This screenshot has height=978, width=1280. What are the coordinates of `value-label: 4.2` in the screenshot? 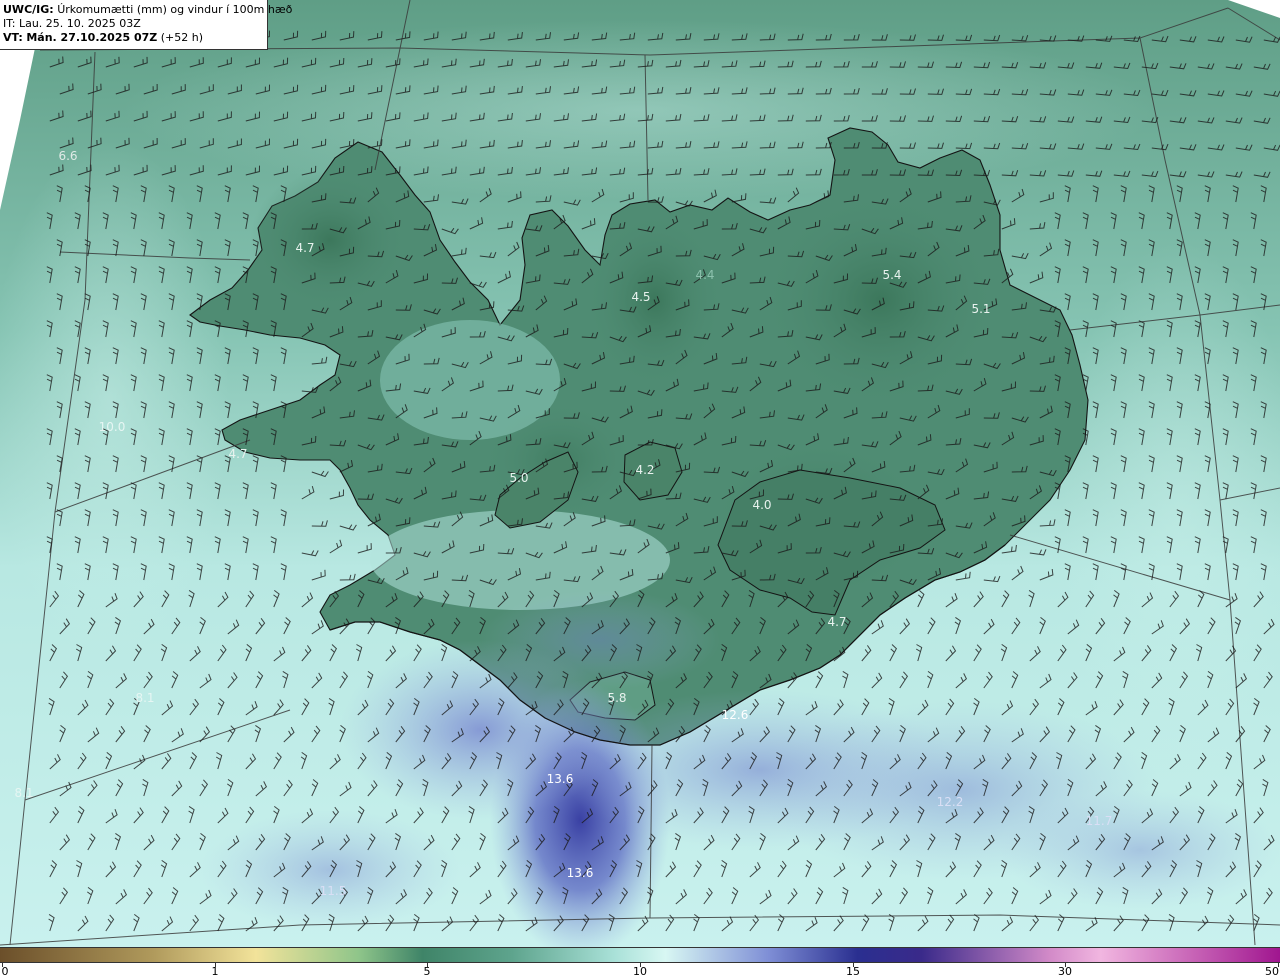 It's located at (644, 470).